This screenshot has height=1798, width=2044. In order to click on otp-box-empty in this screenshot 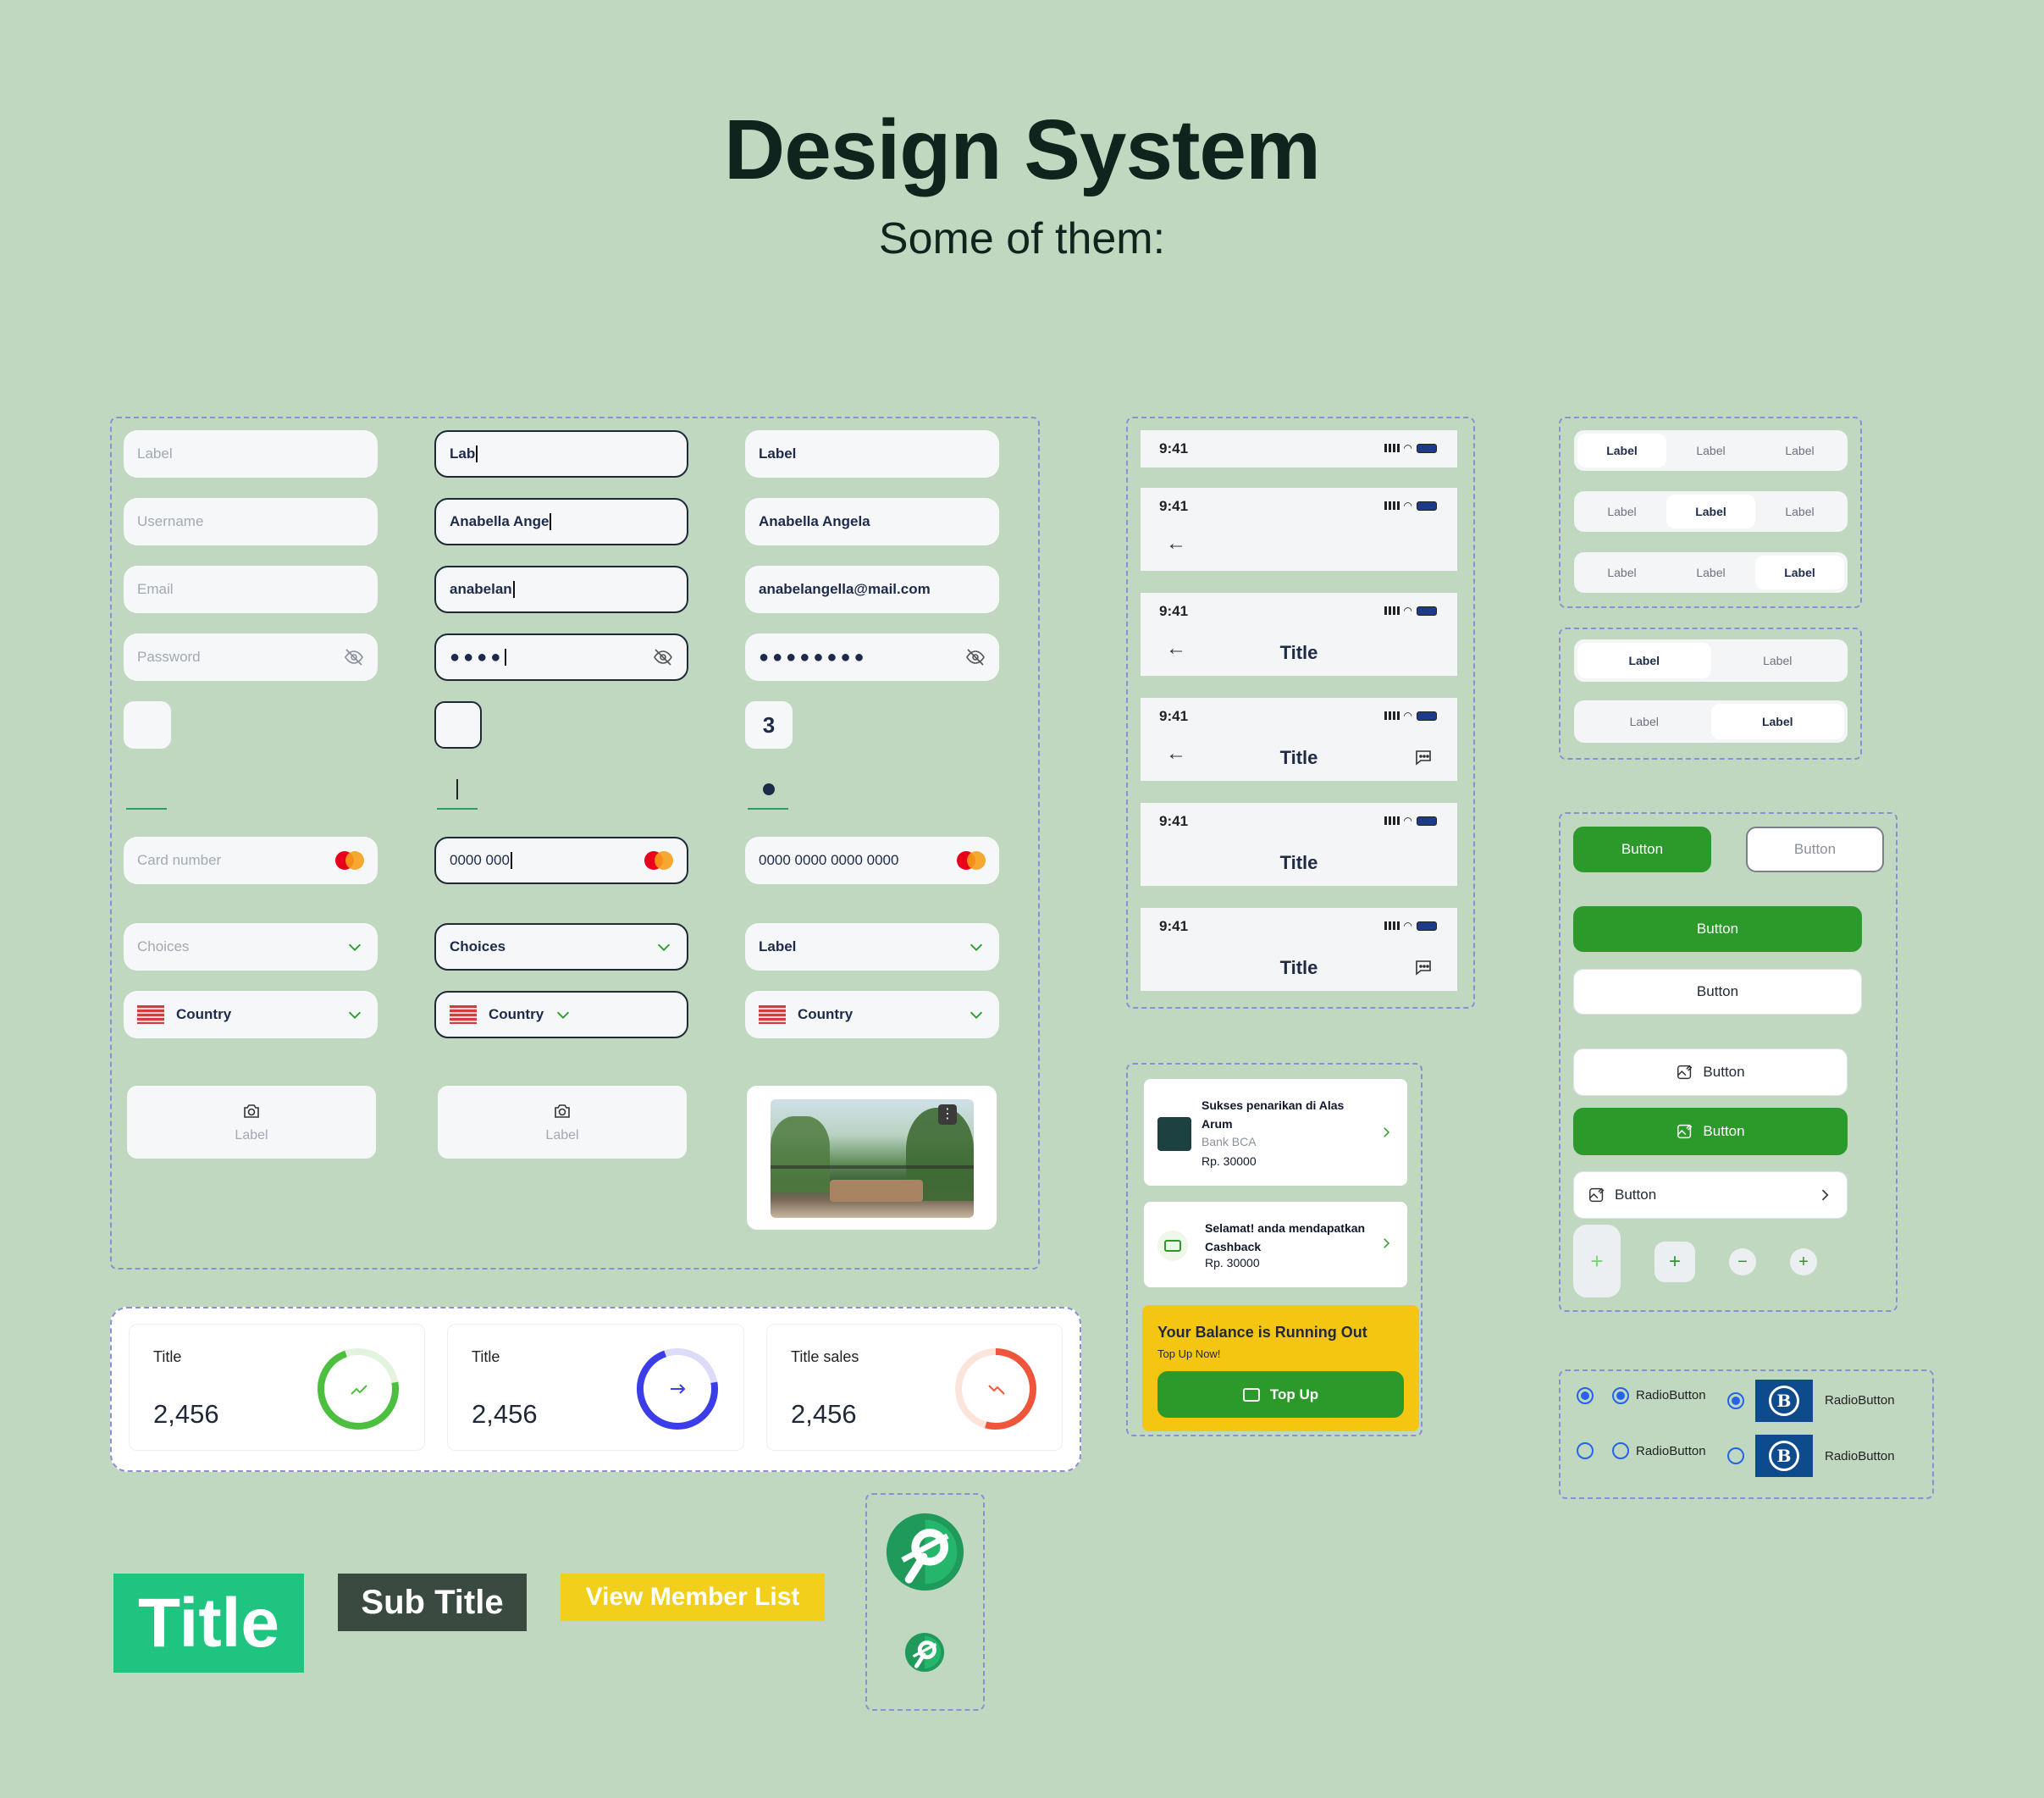, I will do `click(147, 725)`.